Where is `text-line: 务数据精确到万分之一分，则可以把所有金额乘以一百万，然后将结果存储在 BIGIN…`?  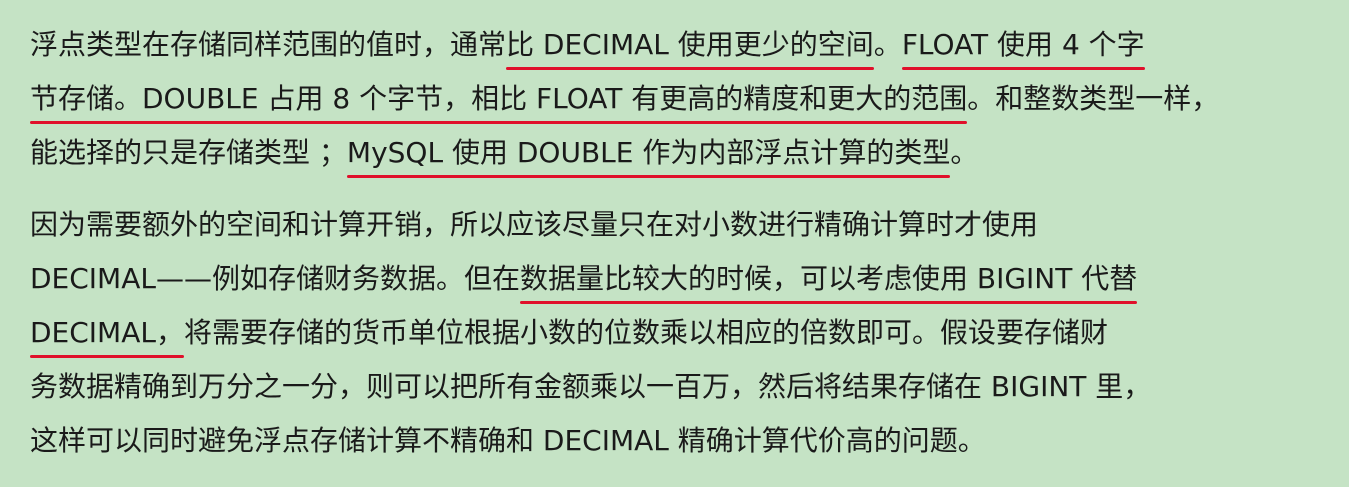 text-line: 务数据精确到万分之一分，则可以把所有金额乘以一百万，然后将结果存储在 BIGIN… is located at coordinates (675, 387).